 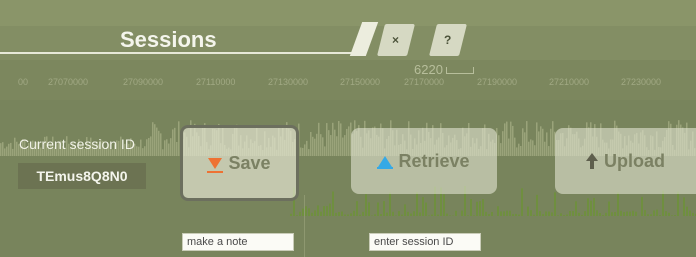 I want to click on ruler-band, so click(x=348, y=43).